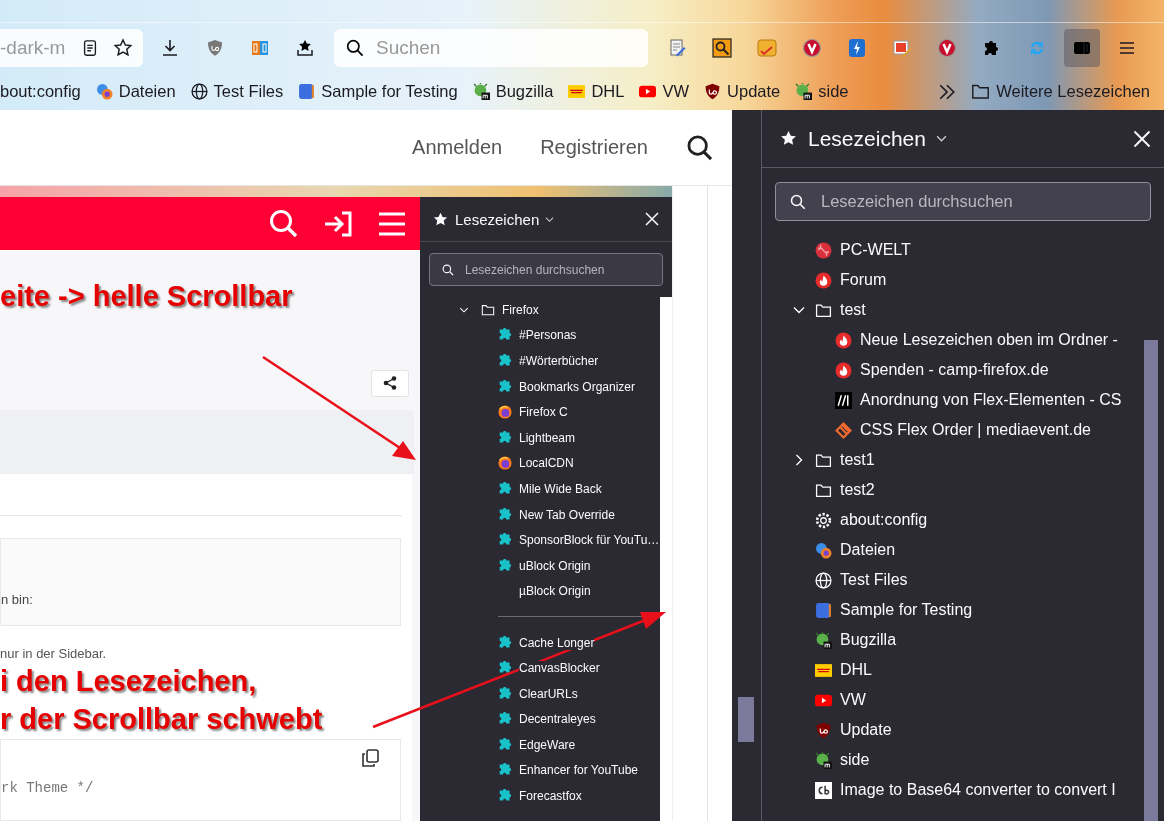  I want to click on bookmark-label: Bookmarks Organizer, so click(577, 386).